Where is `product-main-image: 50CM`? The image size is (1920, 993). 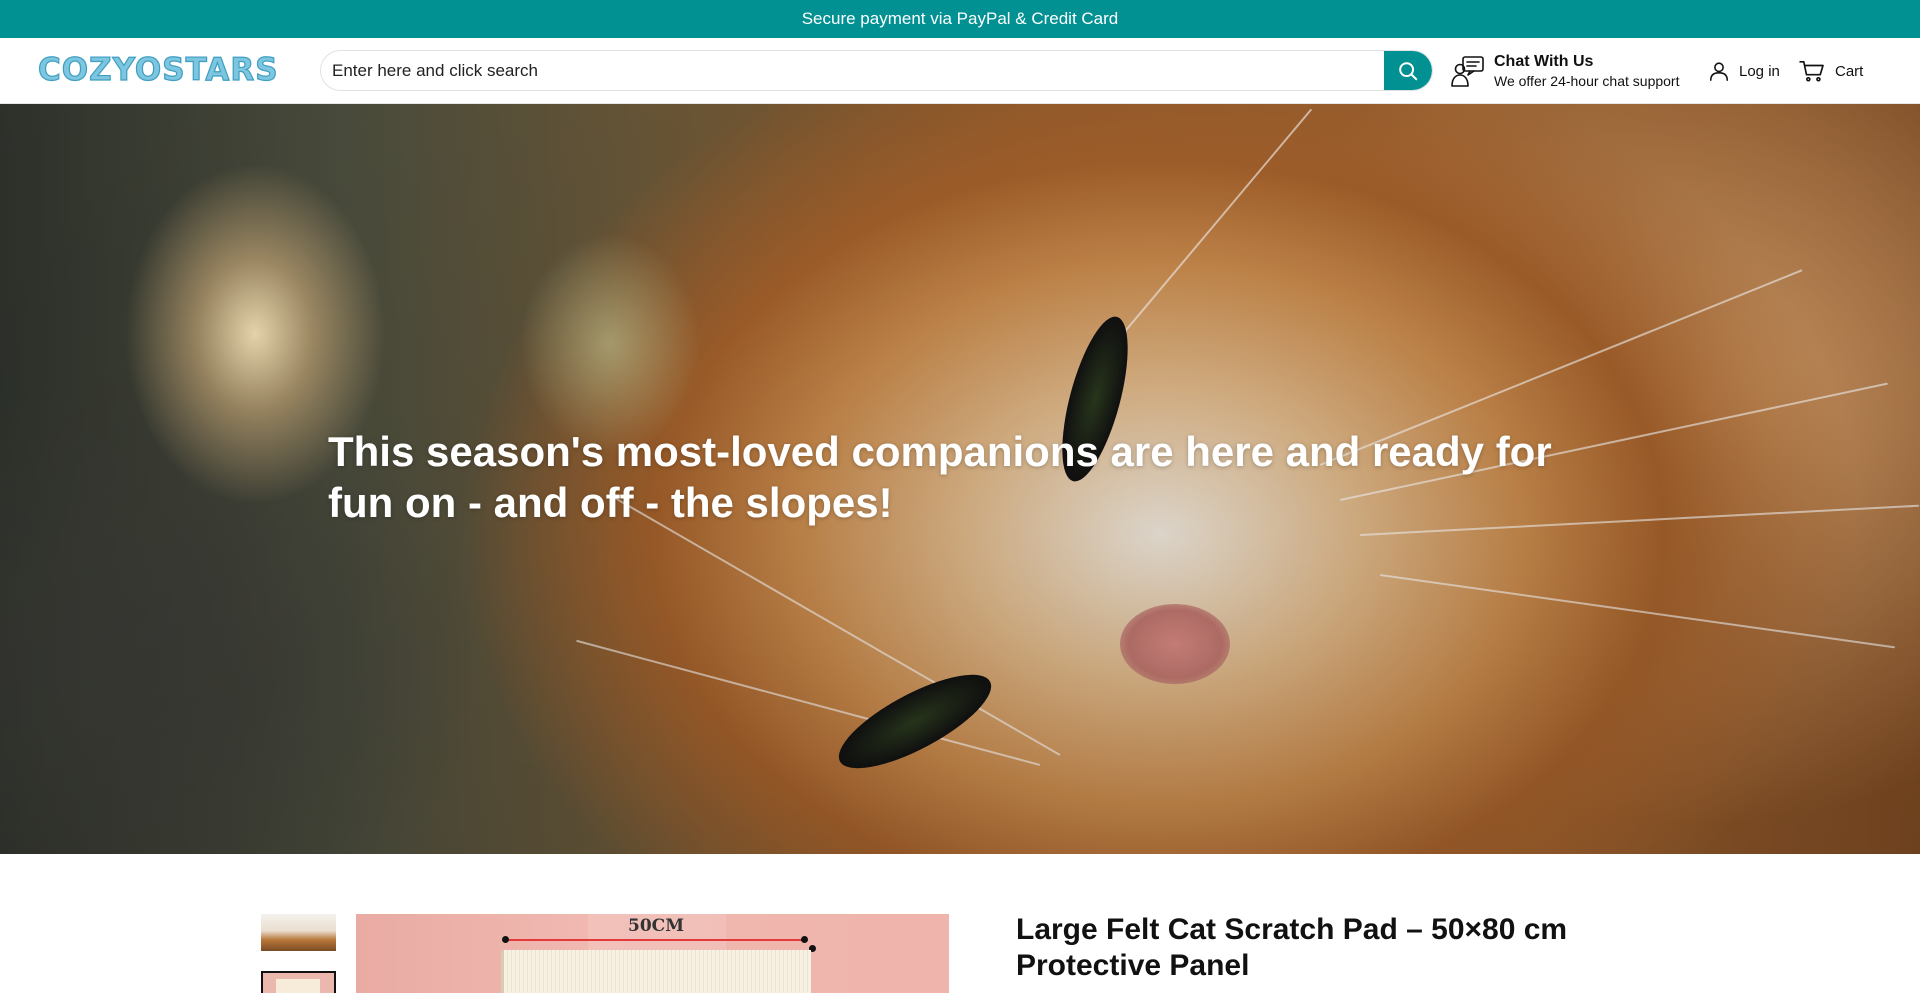 product-main-image: 50CM is located at coordinates (652, 953).